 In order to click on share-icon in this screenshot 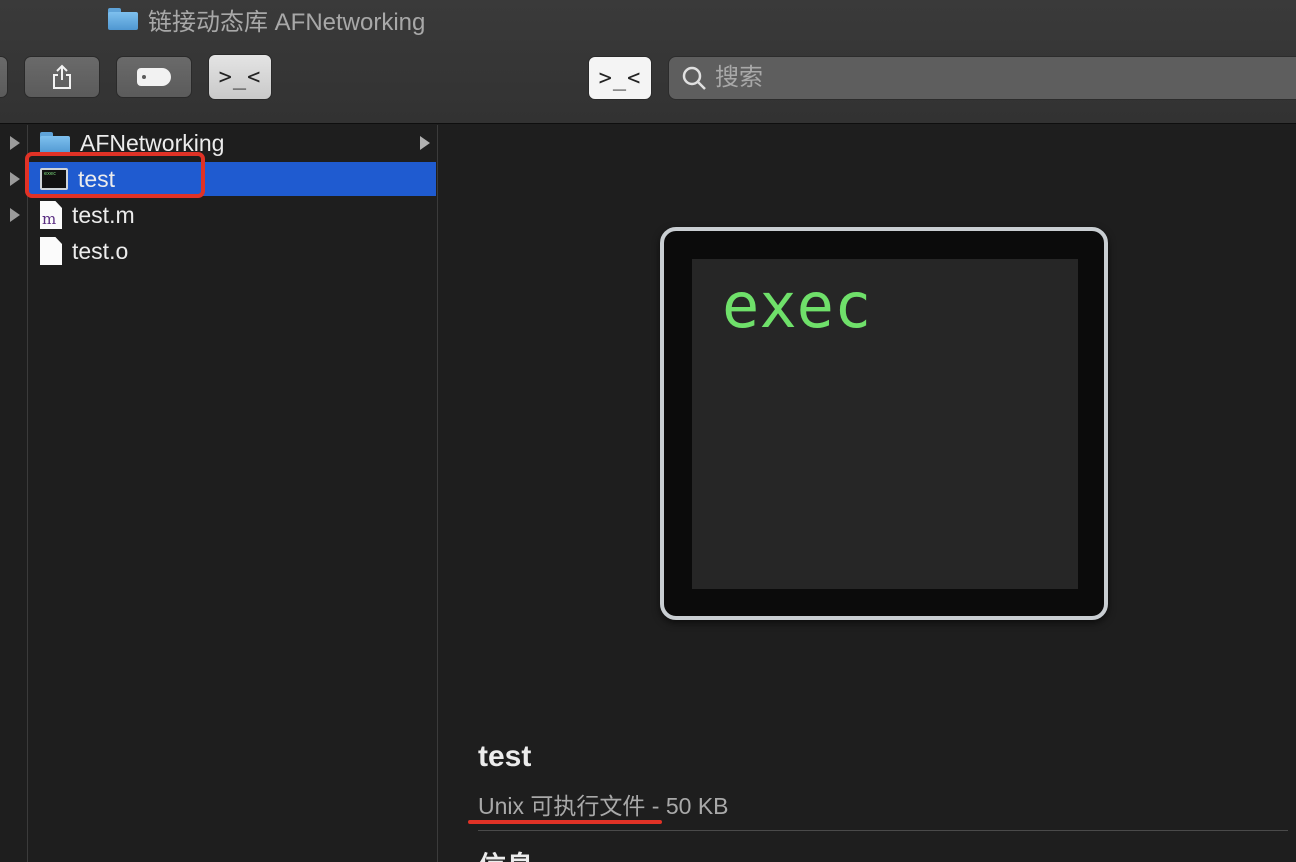, I will do `click(62, 77)`.